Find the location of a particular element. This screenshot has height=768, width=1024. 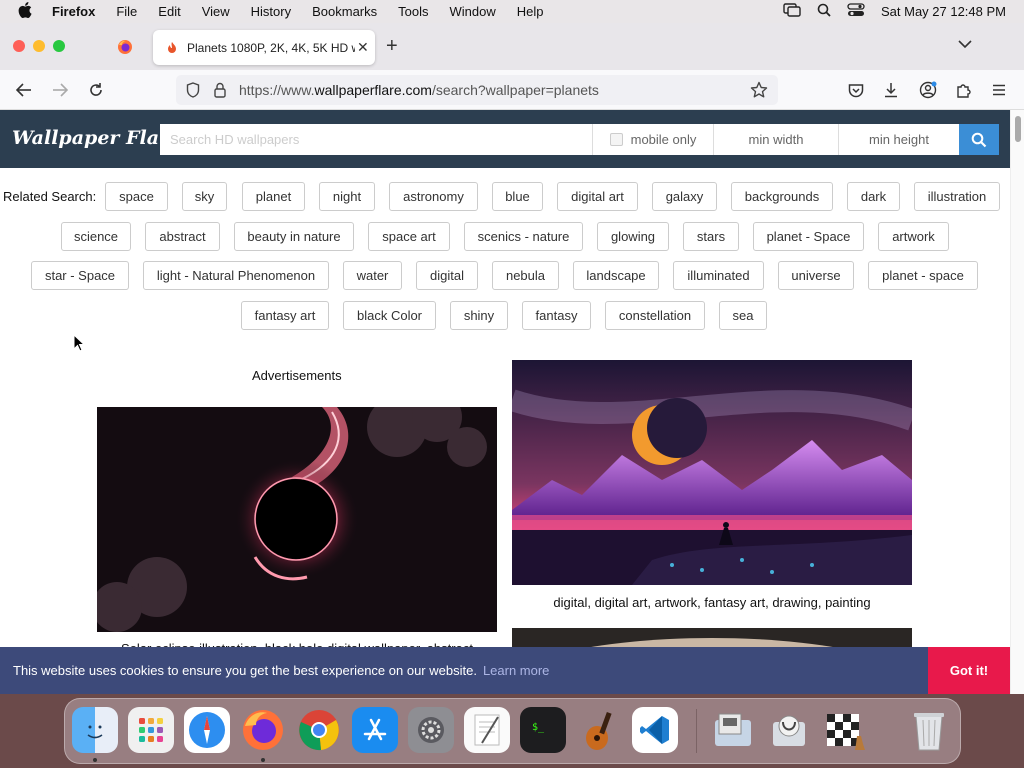

tag-fantasy: fantasy is located at coordinates (556, 315).